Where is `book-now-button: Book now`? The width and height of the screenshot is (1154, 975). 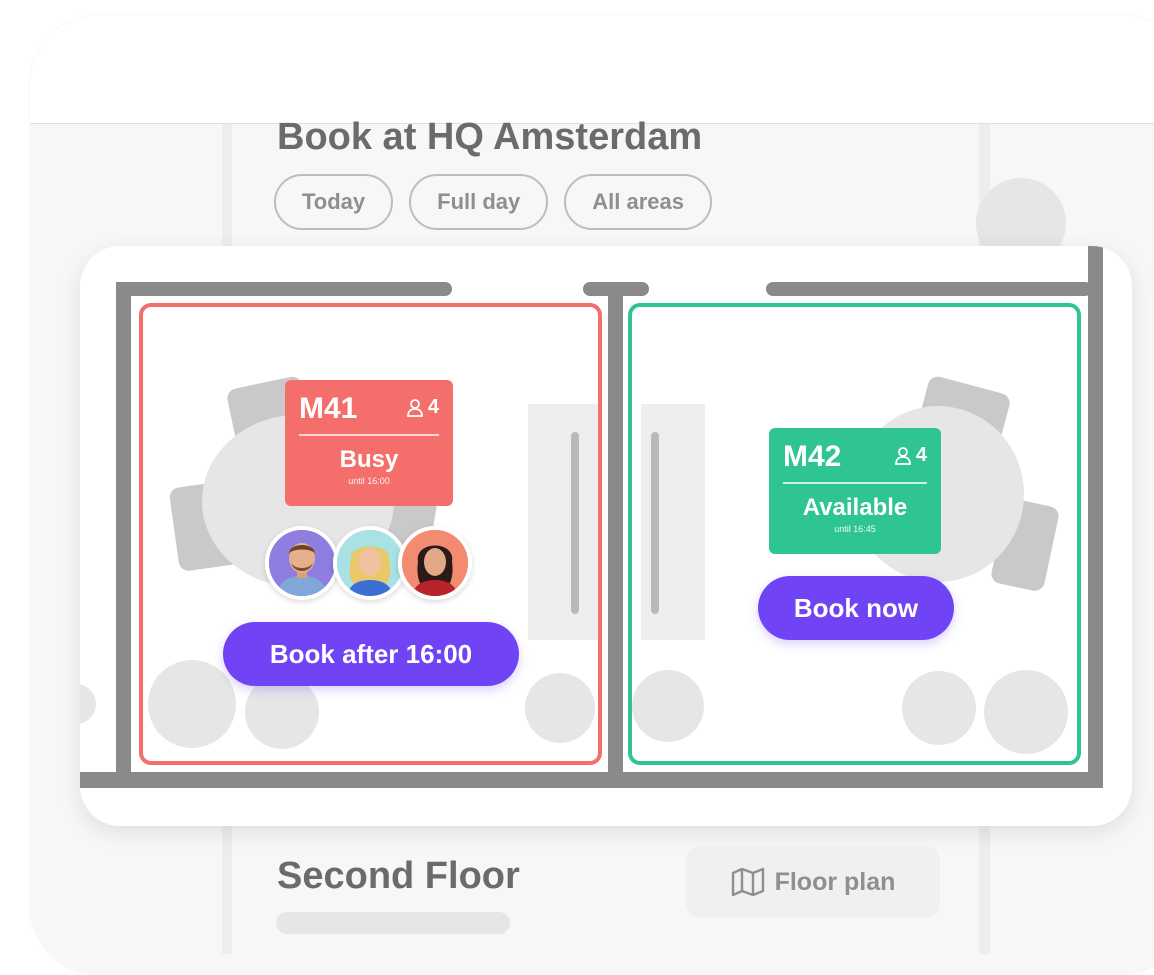 book-now-button: Book now is located at coordinates (856, 608).